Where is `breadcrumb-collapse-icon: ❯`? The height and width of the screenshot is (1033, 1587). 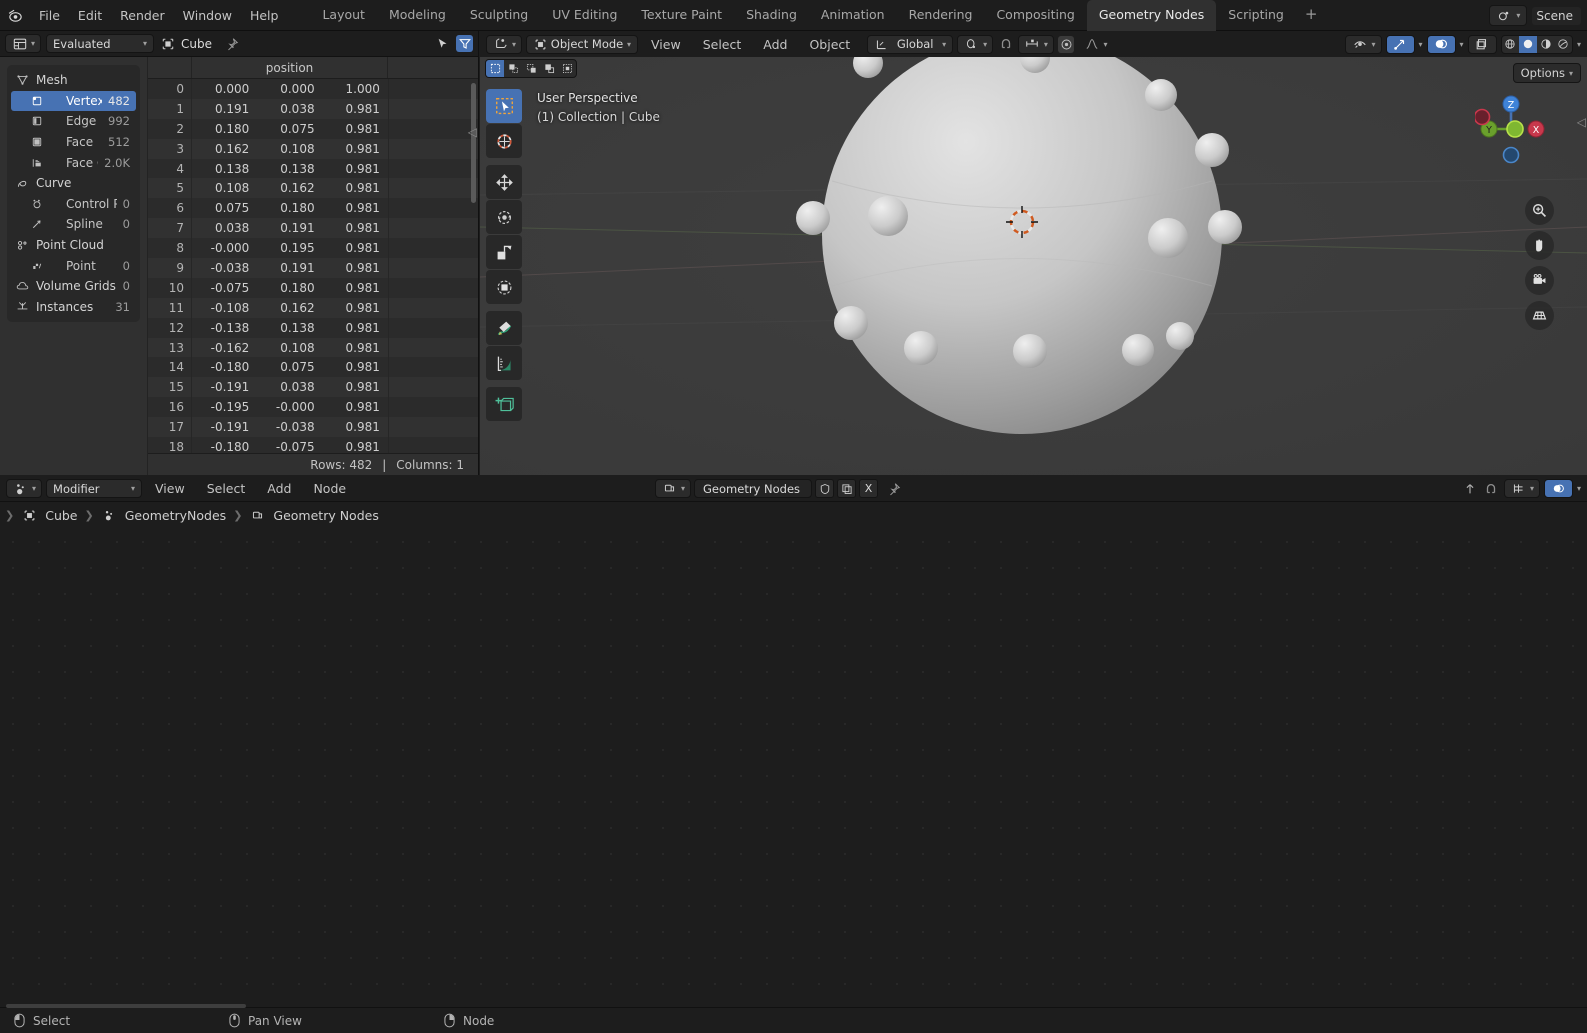
breadcrumb-collapse-icon: ❯ is located at coordinates (9, 515).